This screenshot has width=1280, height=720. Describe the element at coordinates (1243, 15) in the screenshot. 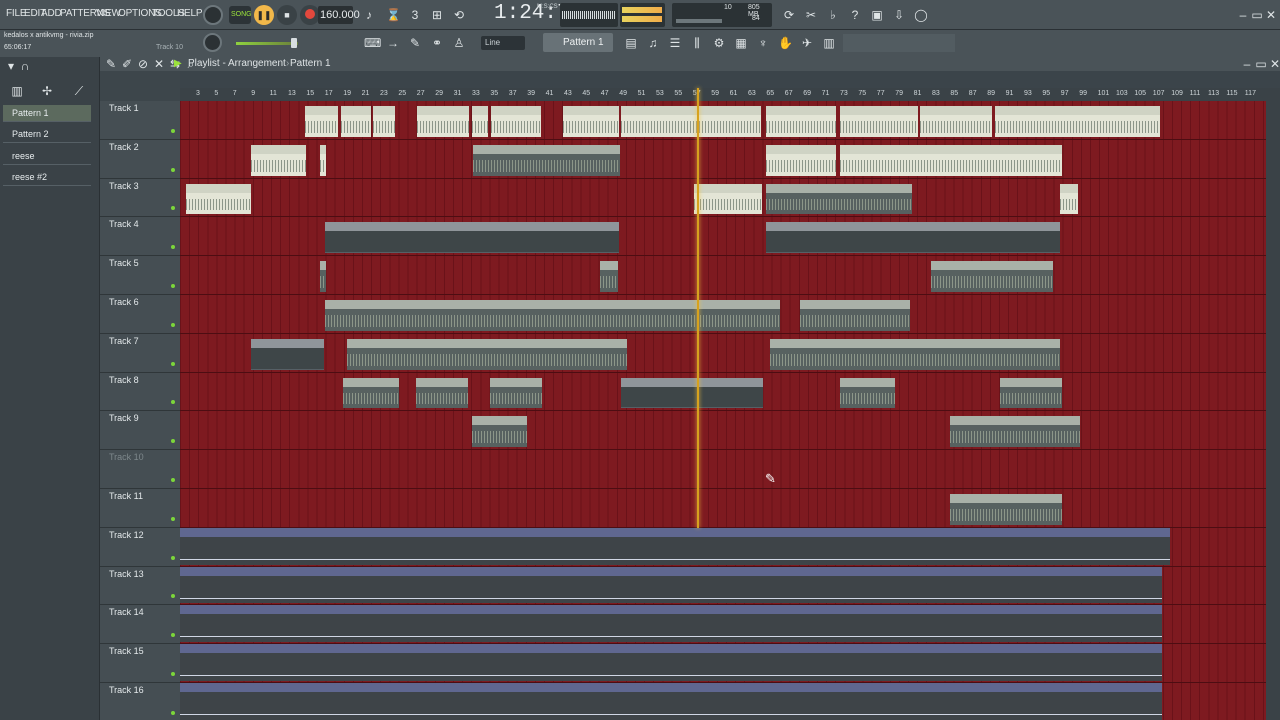

I see `minimize-icon: –` at that location.